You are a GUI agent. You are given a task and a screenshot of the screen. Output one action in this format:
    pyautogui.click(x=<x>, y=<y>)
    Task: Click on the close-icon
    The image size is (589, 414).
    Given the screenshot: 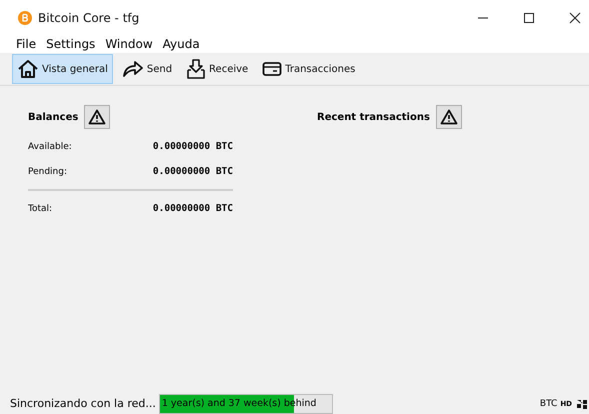 What is the action you would take?
    pyautogui.click(x=575, y=18)
    